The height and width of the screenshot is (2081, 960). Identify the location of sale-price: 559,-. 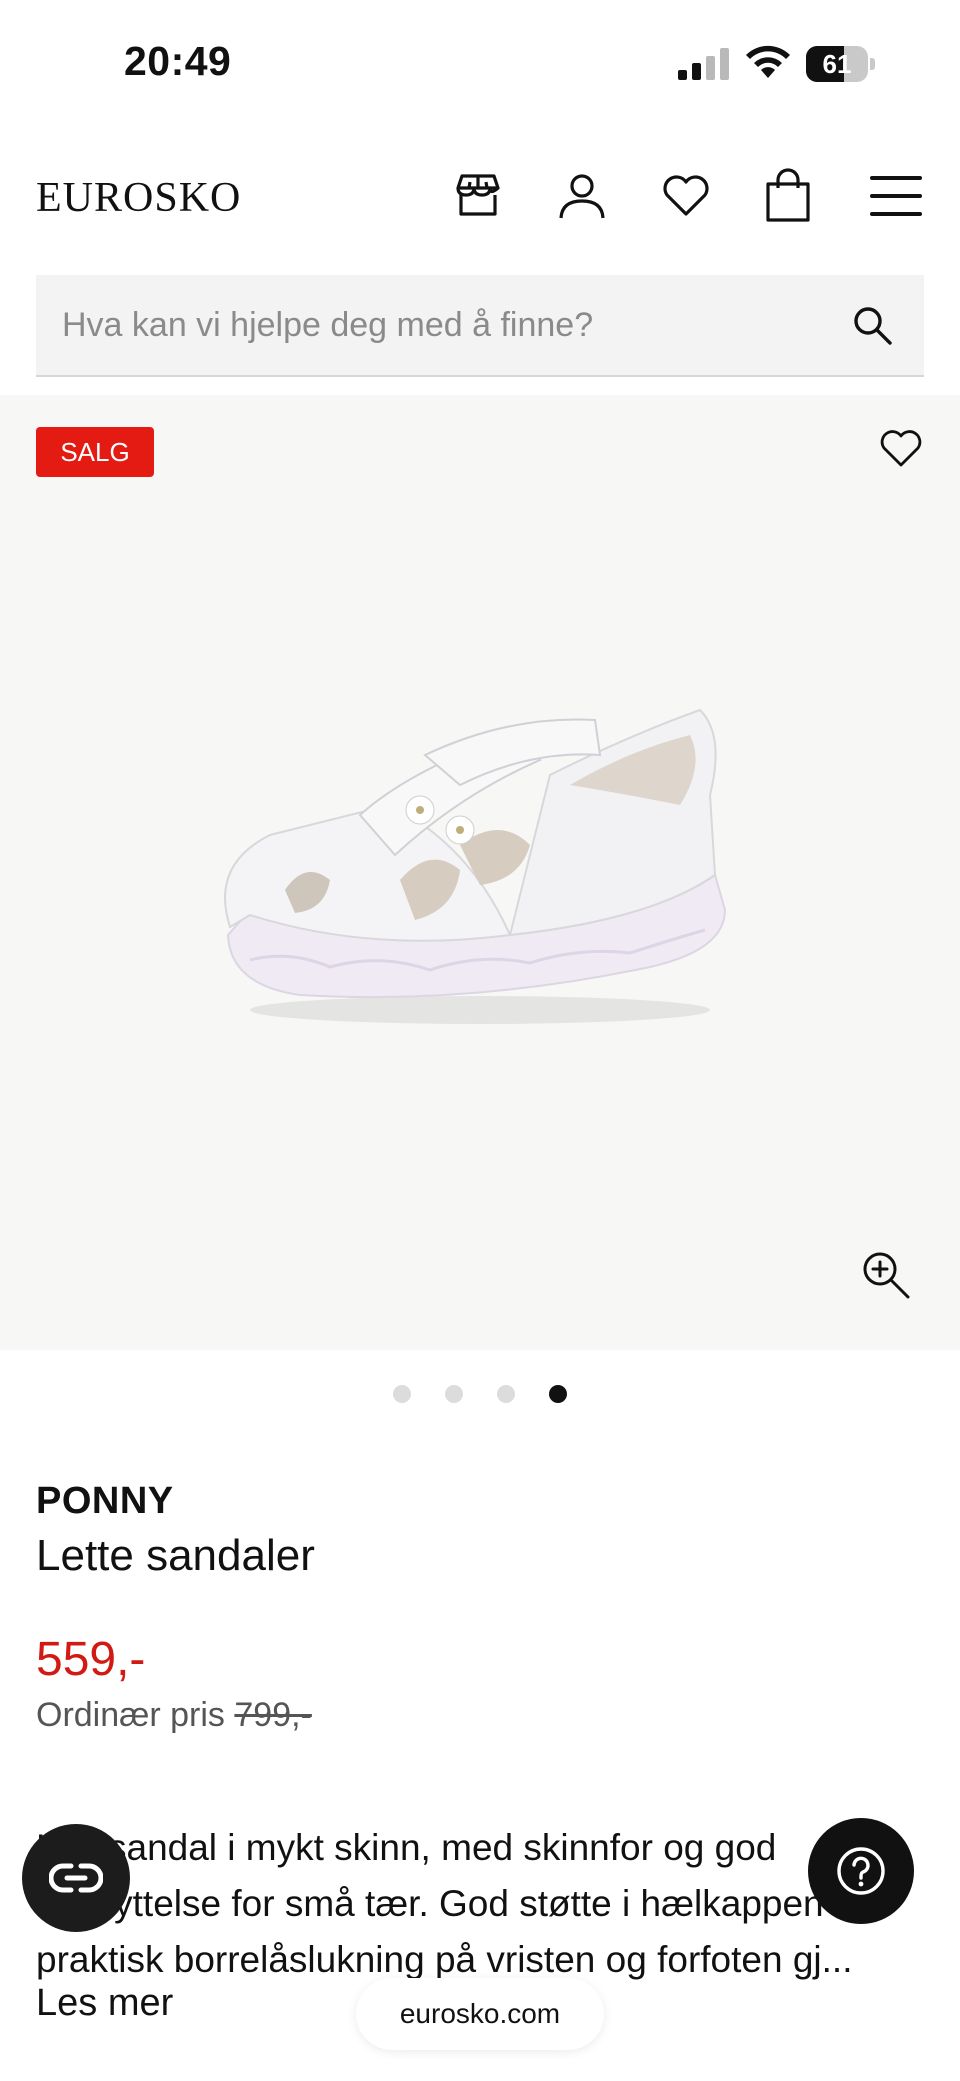
(91, 1659).